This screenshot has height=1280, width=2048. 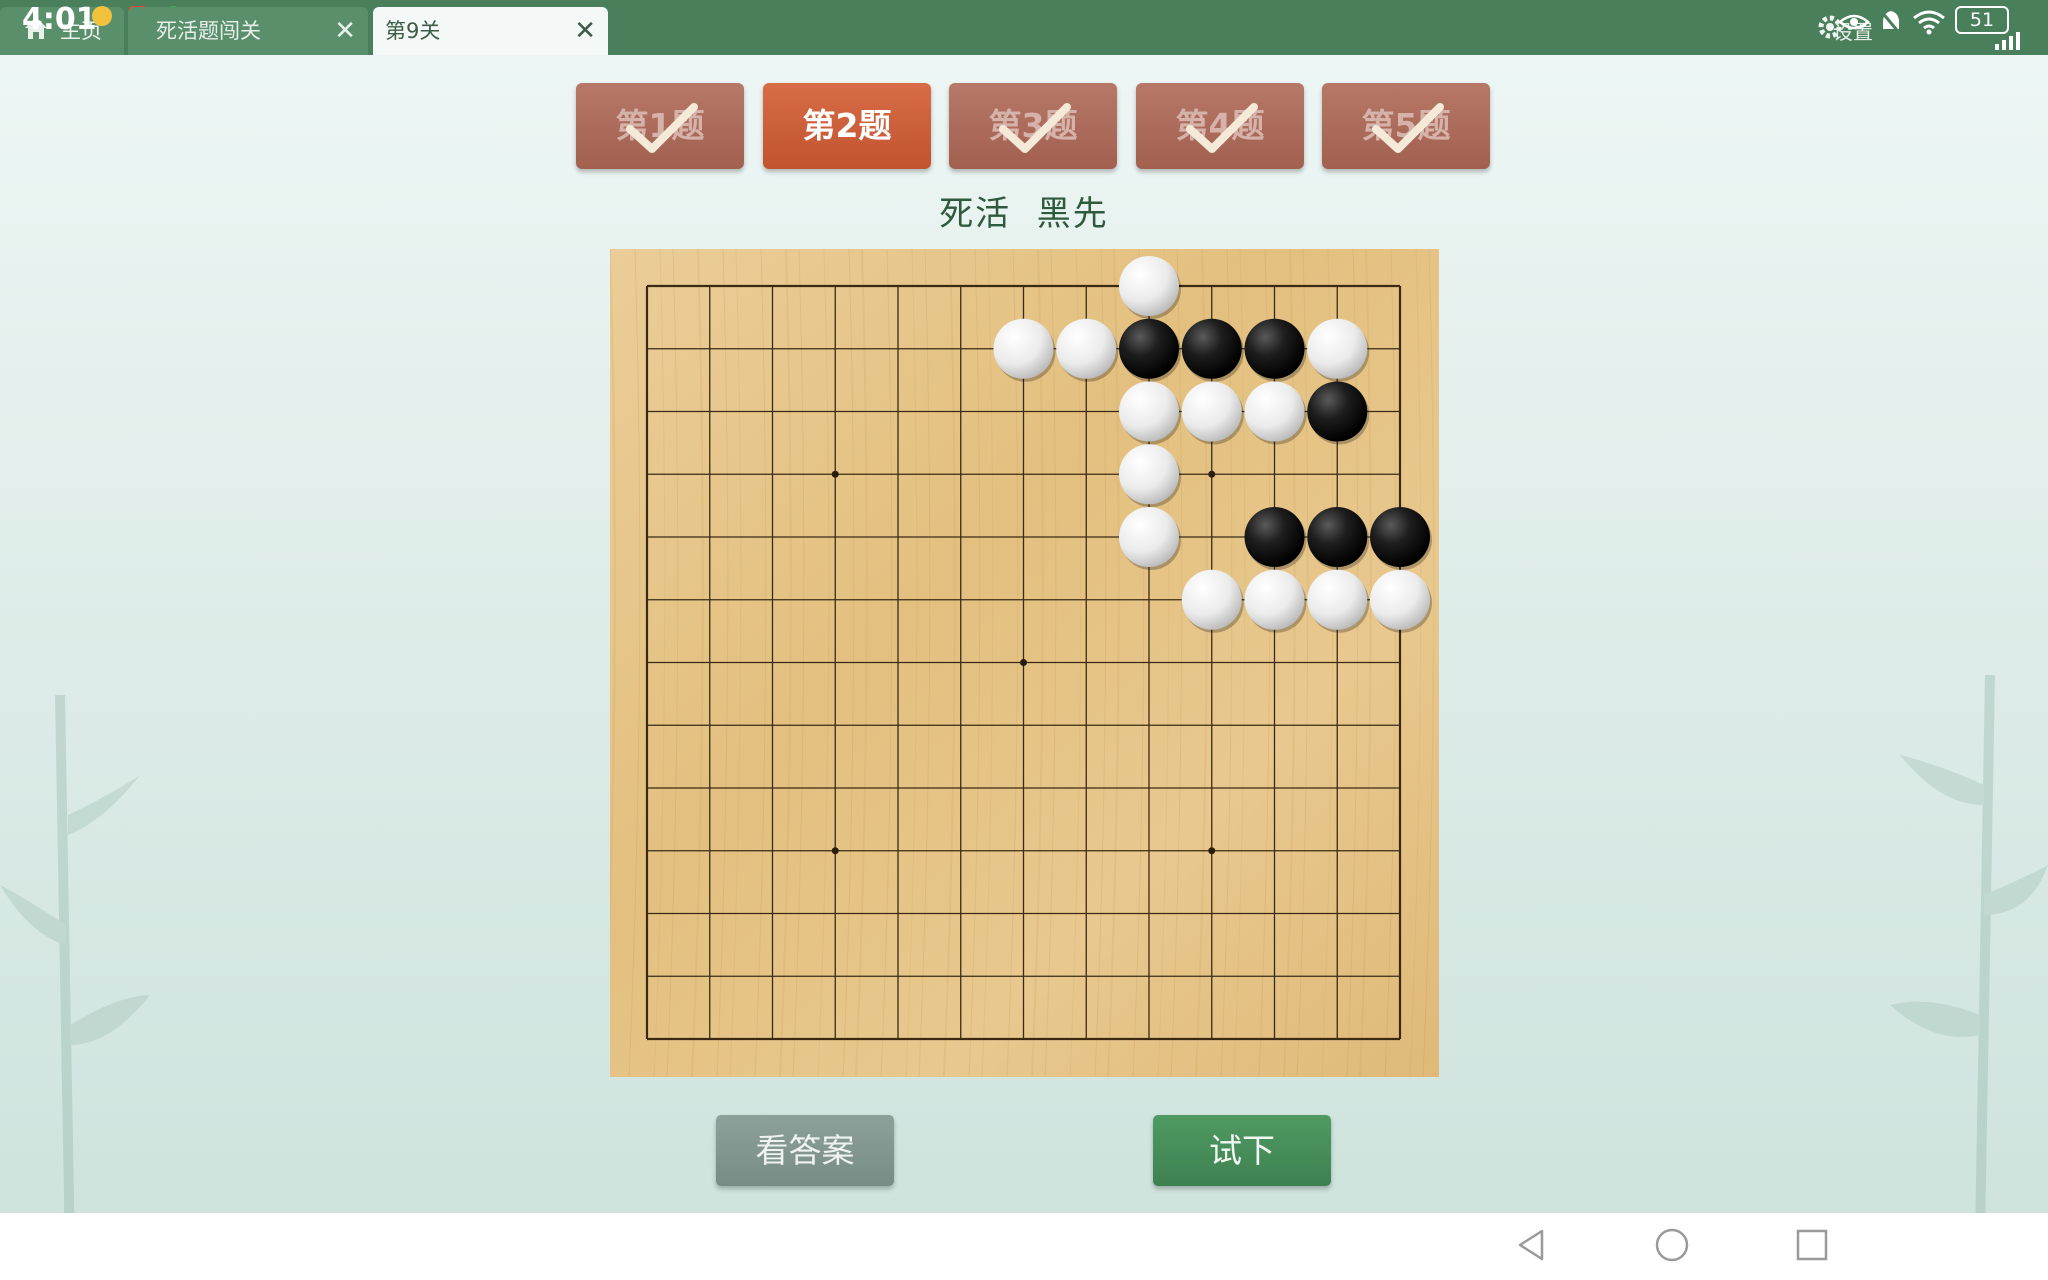 What do you see at coordinates (1212, 444) in the screenshot?
I see `stones-layer` at bounding box center [1212, 444].